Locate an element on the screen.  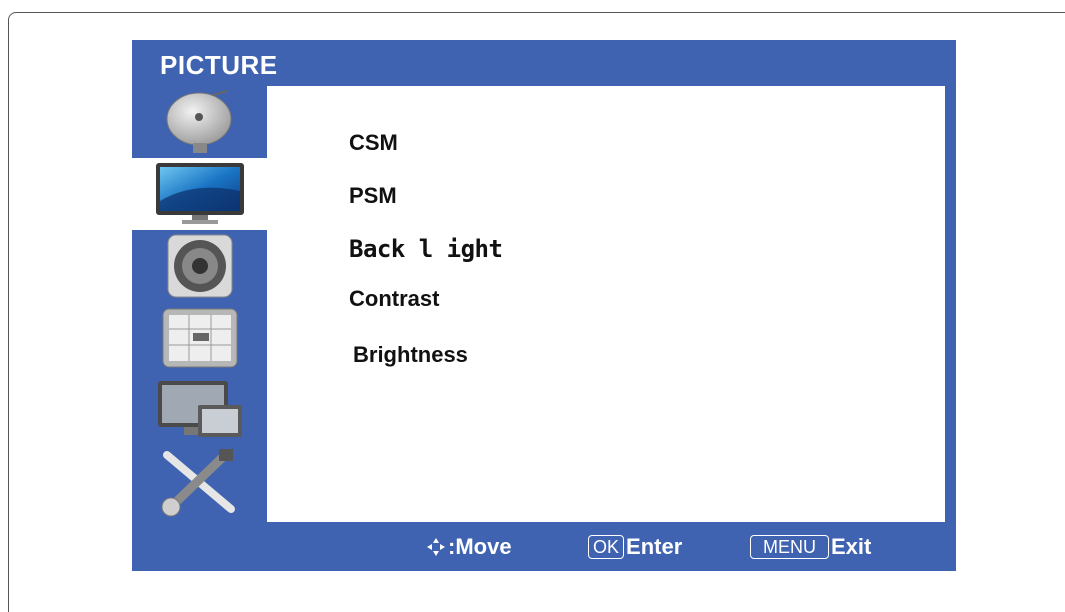
move-label: :Move is located at coordinates (480, 546).